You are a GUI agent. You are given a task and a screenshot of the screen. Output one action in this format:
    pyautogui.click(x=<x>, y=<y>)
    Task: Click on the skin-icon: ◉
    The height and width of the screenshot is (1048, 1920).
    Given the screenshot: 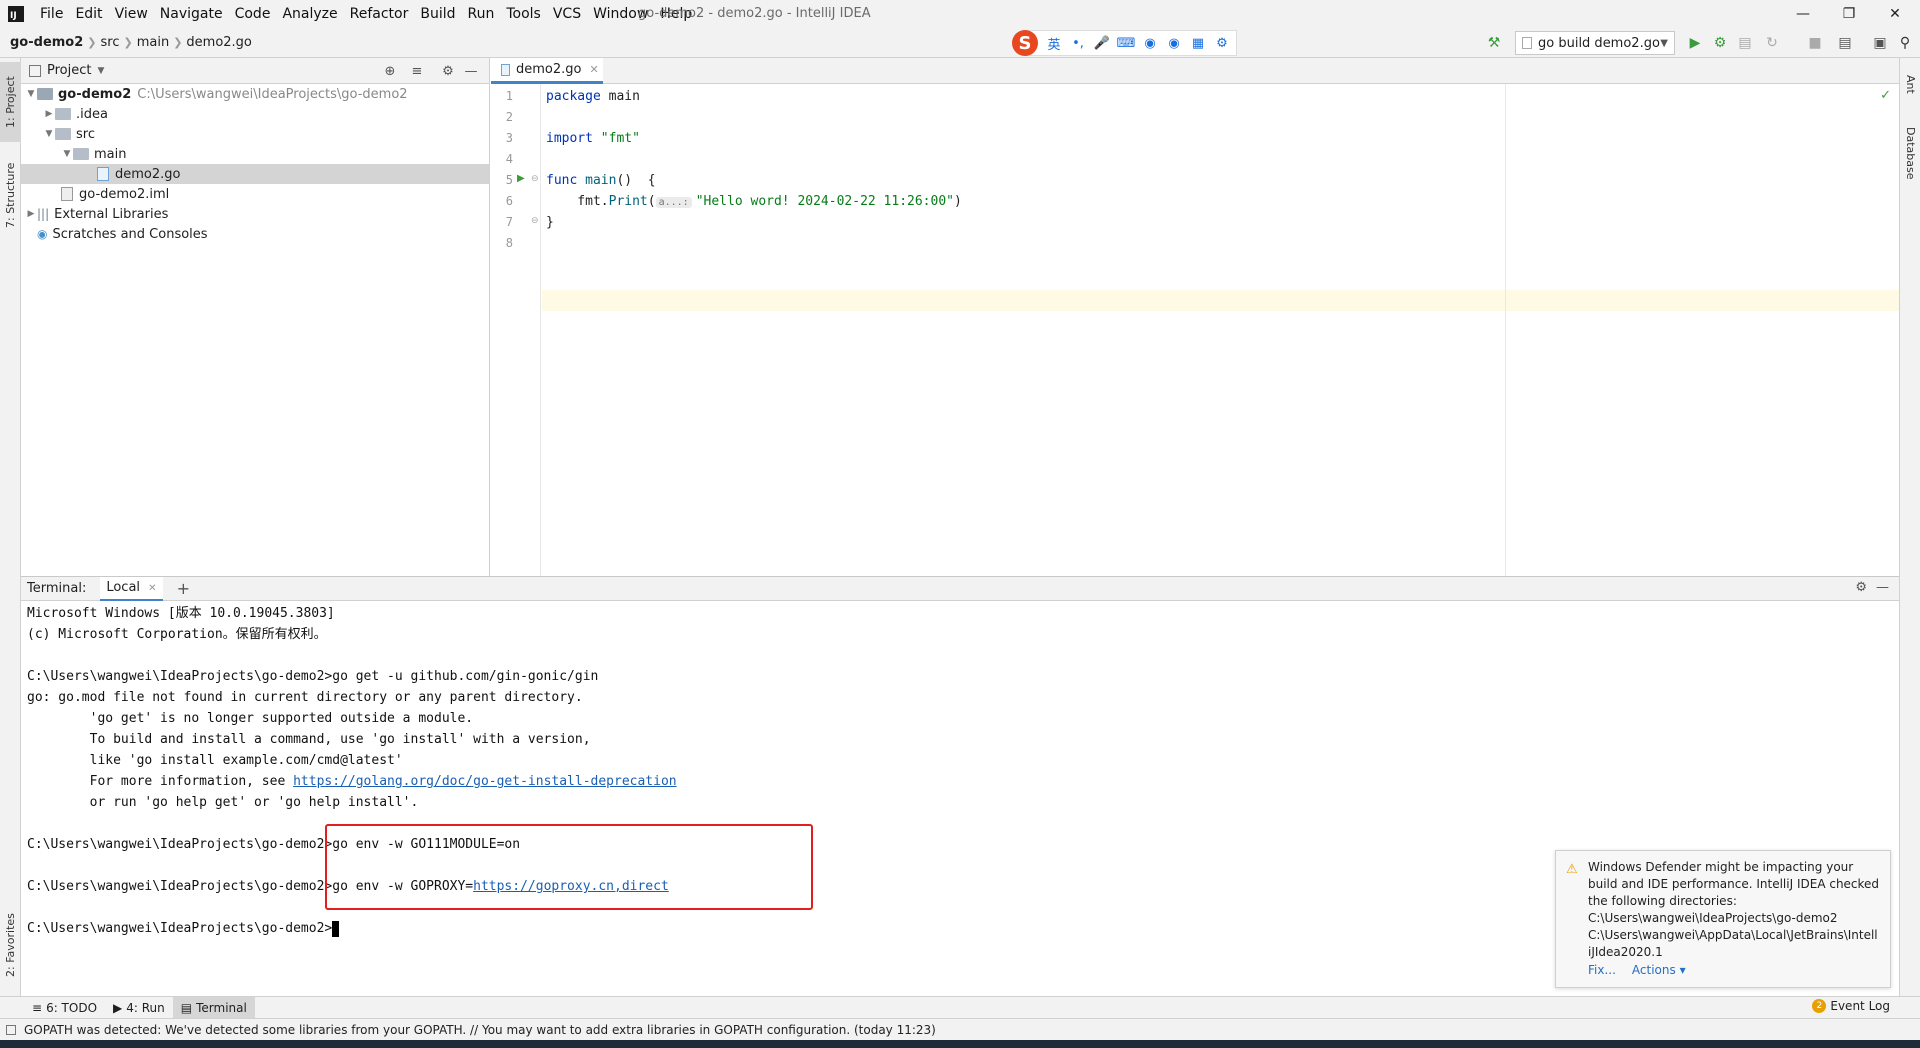 What is the action you would take?
    pyautogui.click(x=1150, y=43)
    